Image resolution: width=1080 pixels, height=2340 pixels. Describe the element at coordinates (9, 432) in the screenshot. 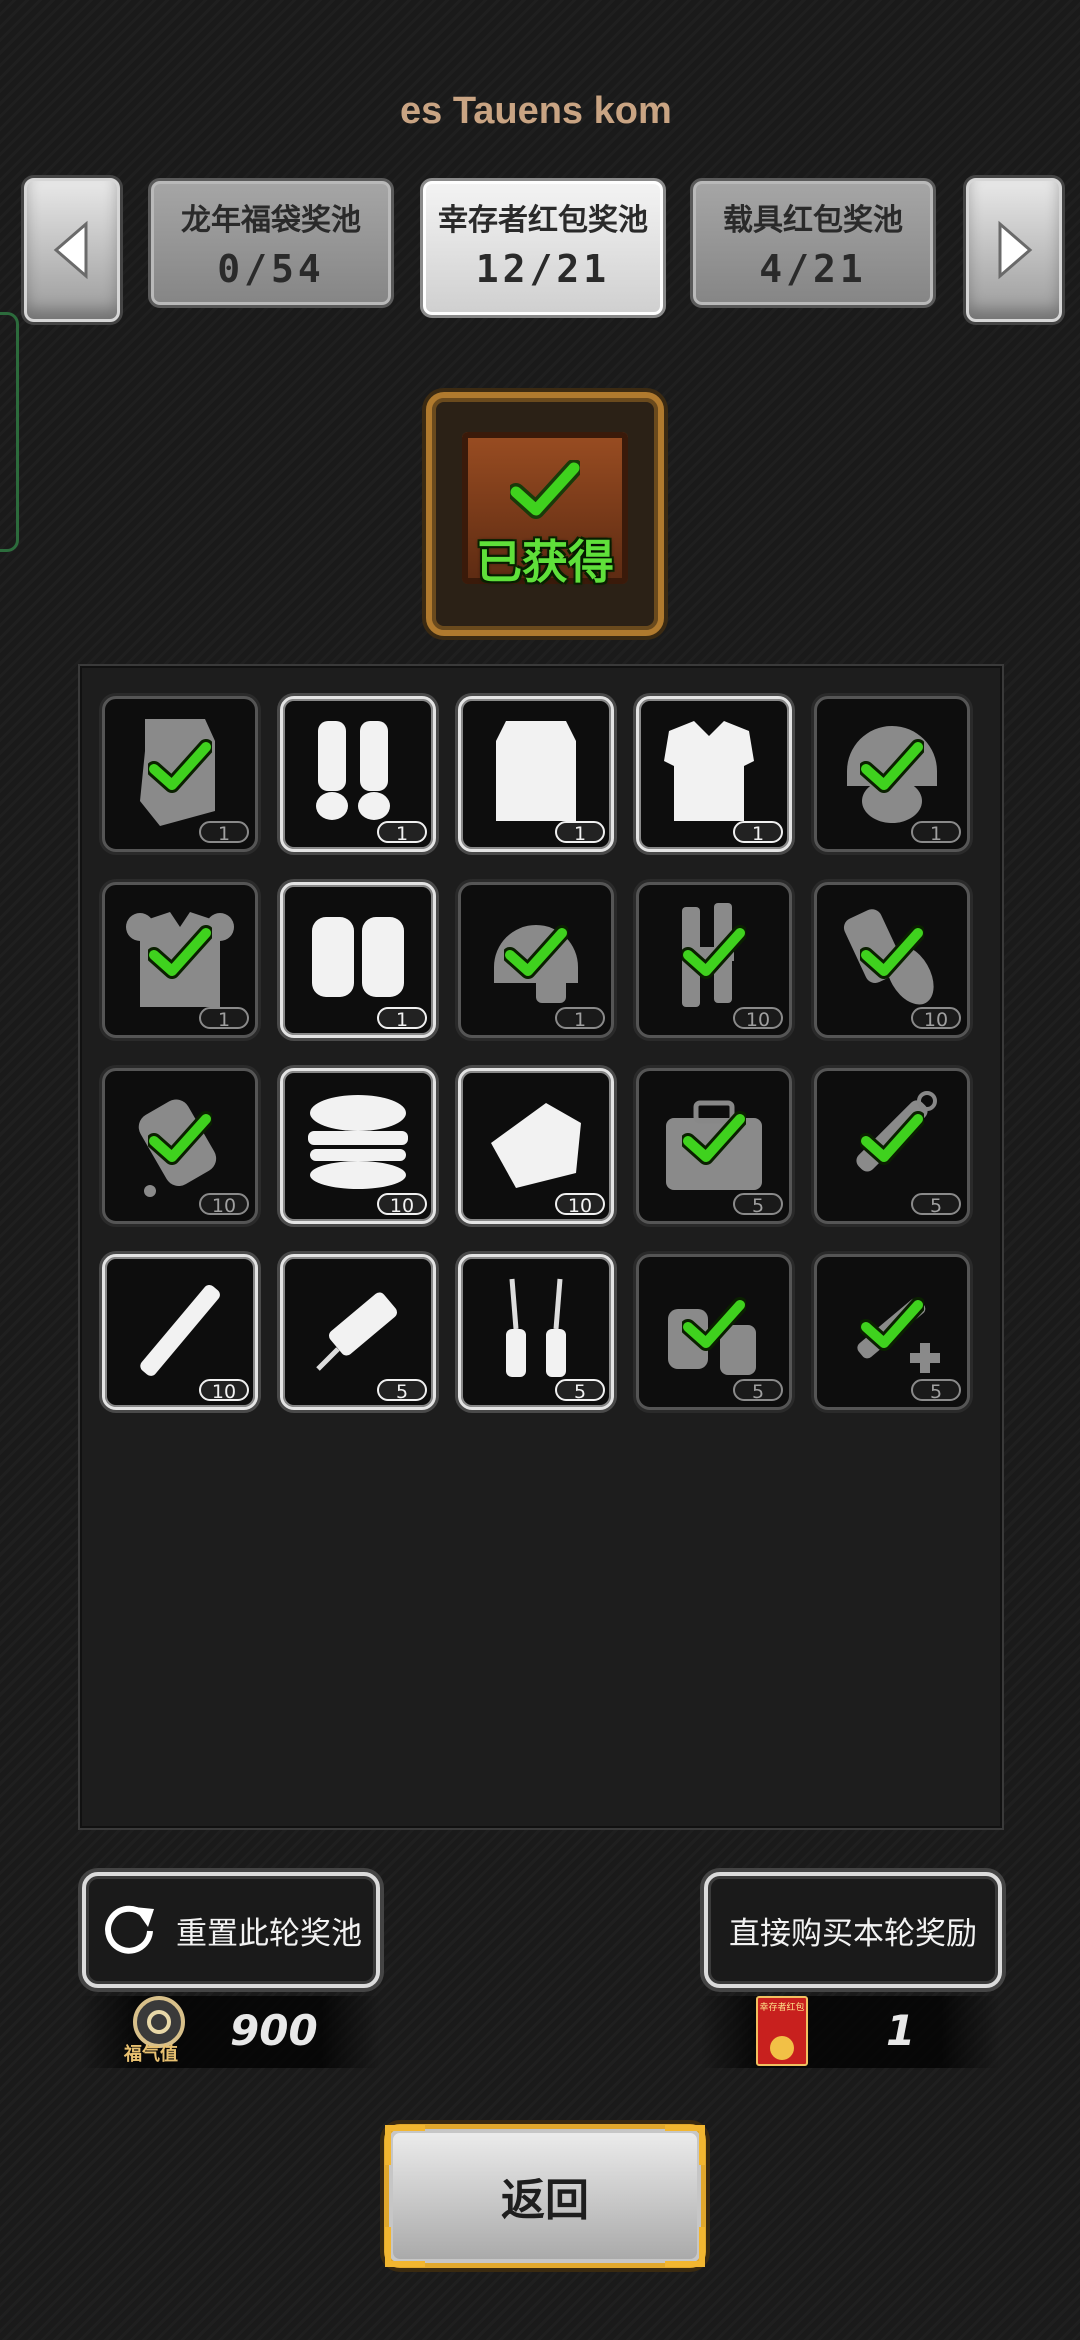

I see `side-pull-tab` at that location.